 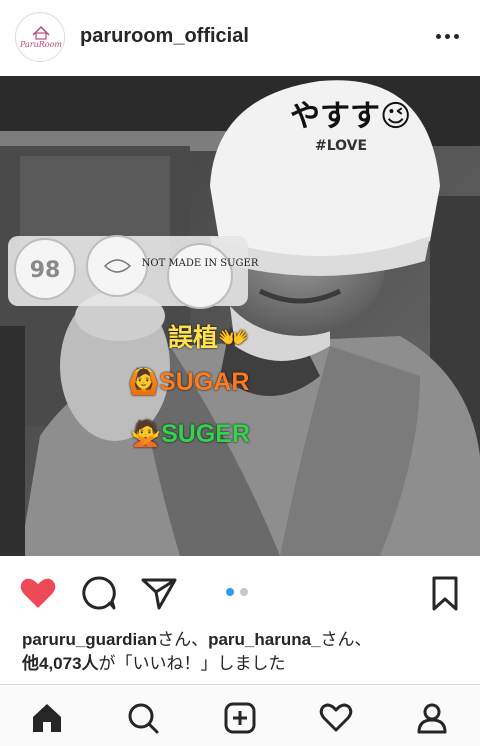 I want to click on avatar: ParuRoom, so click(x=40, y=37).